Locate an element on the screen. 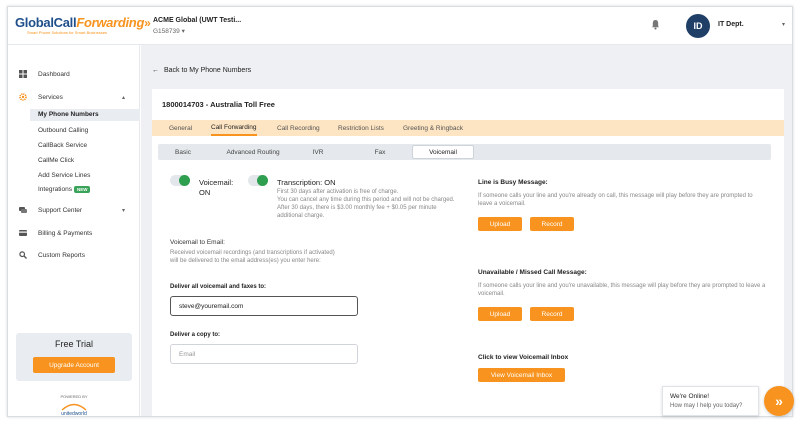 This screenshot has height=424, width=800. tab-call-recording: Call Recording is located at coordinates (298, 128).